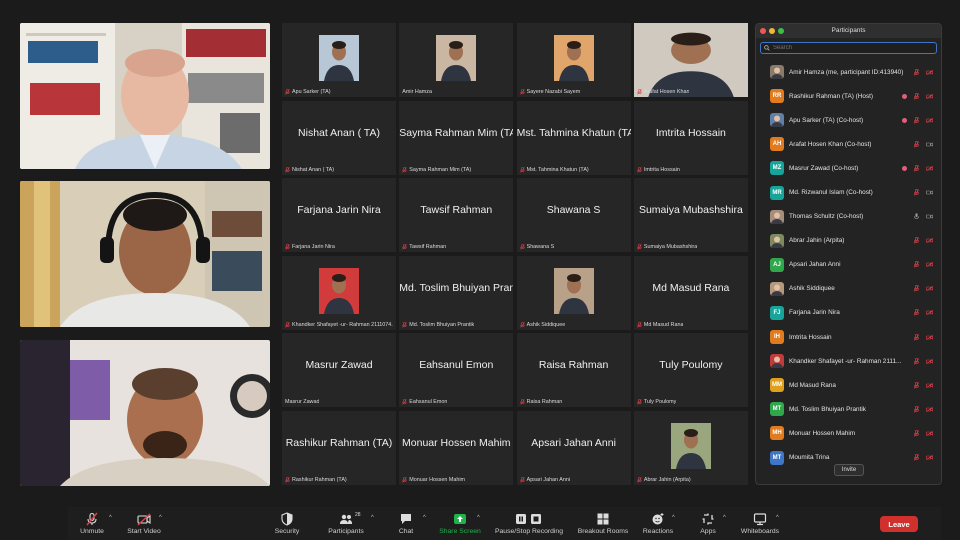 This screenshot has height=540, width=960. What do you see at coordinates (848, 96) in the screenshot?
I see `participant-row: RR Rashikur Rahman (TA) (Host)` at bounding box center [848, 96].